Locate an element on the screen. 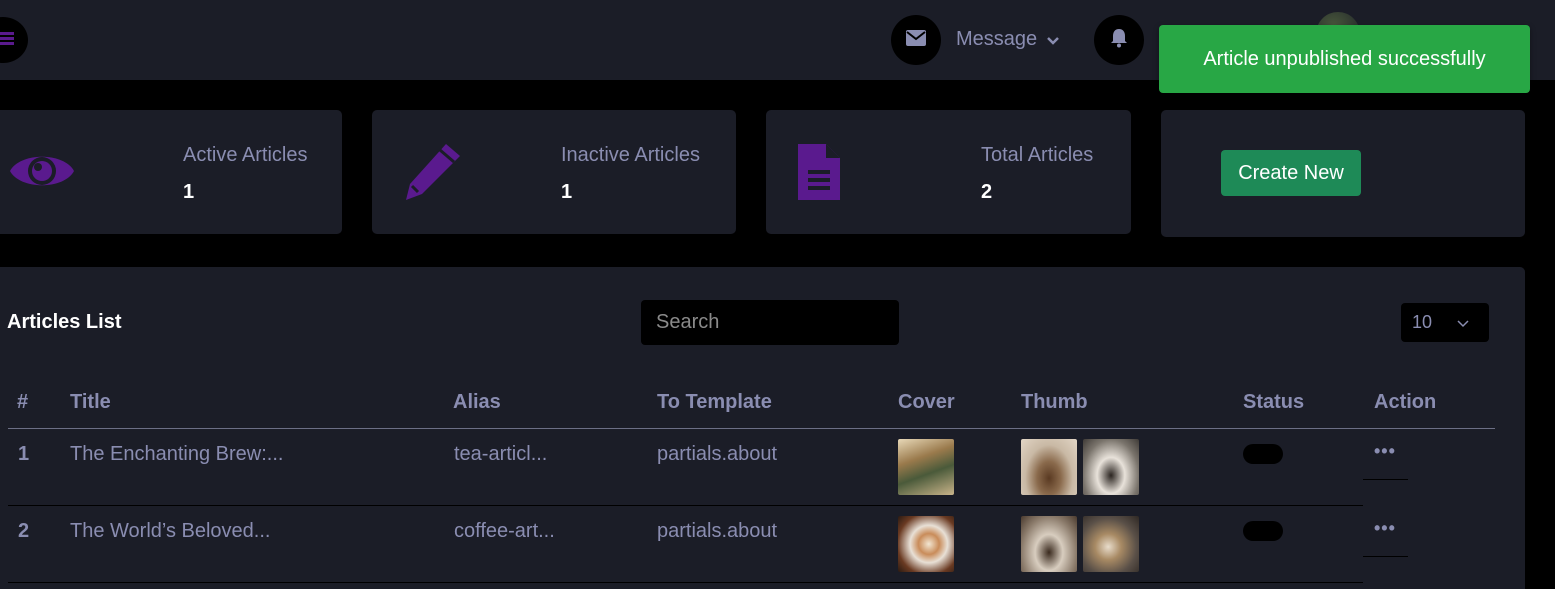 This screenshot has width=1555, height=589. column-header-alias: Alias is located at coordinates (477, 402).